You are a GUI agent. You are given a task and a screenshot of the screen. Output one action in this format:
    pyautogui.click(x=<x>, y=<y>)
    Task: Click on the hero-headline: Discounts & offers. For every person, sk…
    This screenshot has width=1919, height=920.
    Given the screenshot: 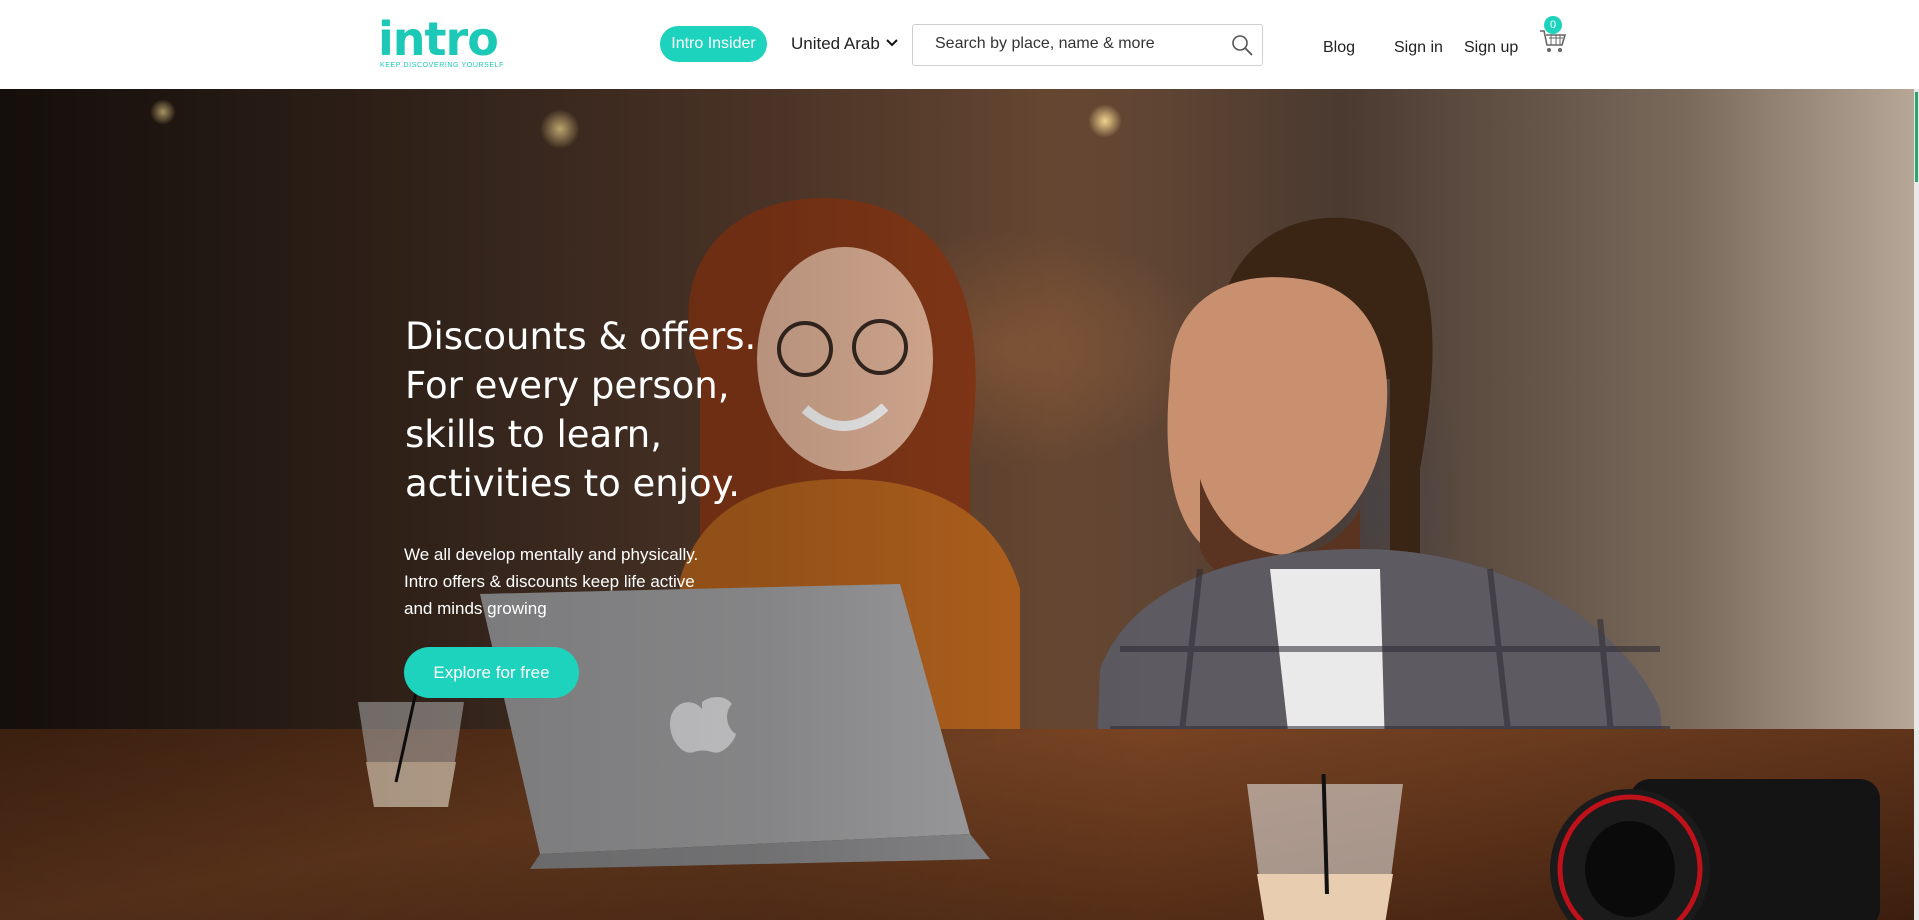 What is the action you would take?
    pyautogui.click(x=635, y=410)
    